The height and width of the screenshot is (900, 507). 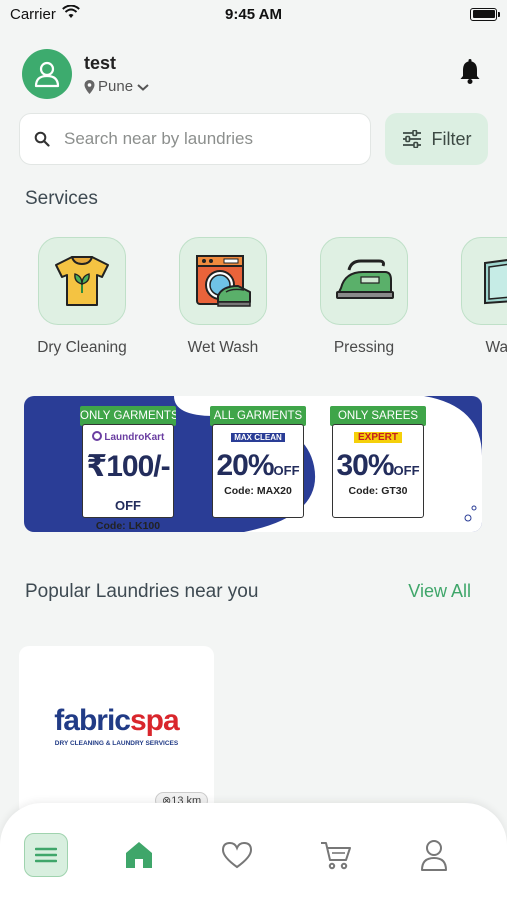 I want to click on bottom-navigation, so click(x=253, y=851).